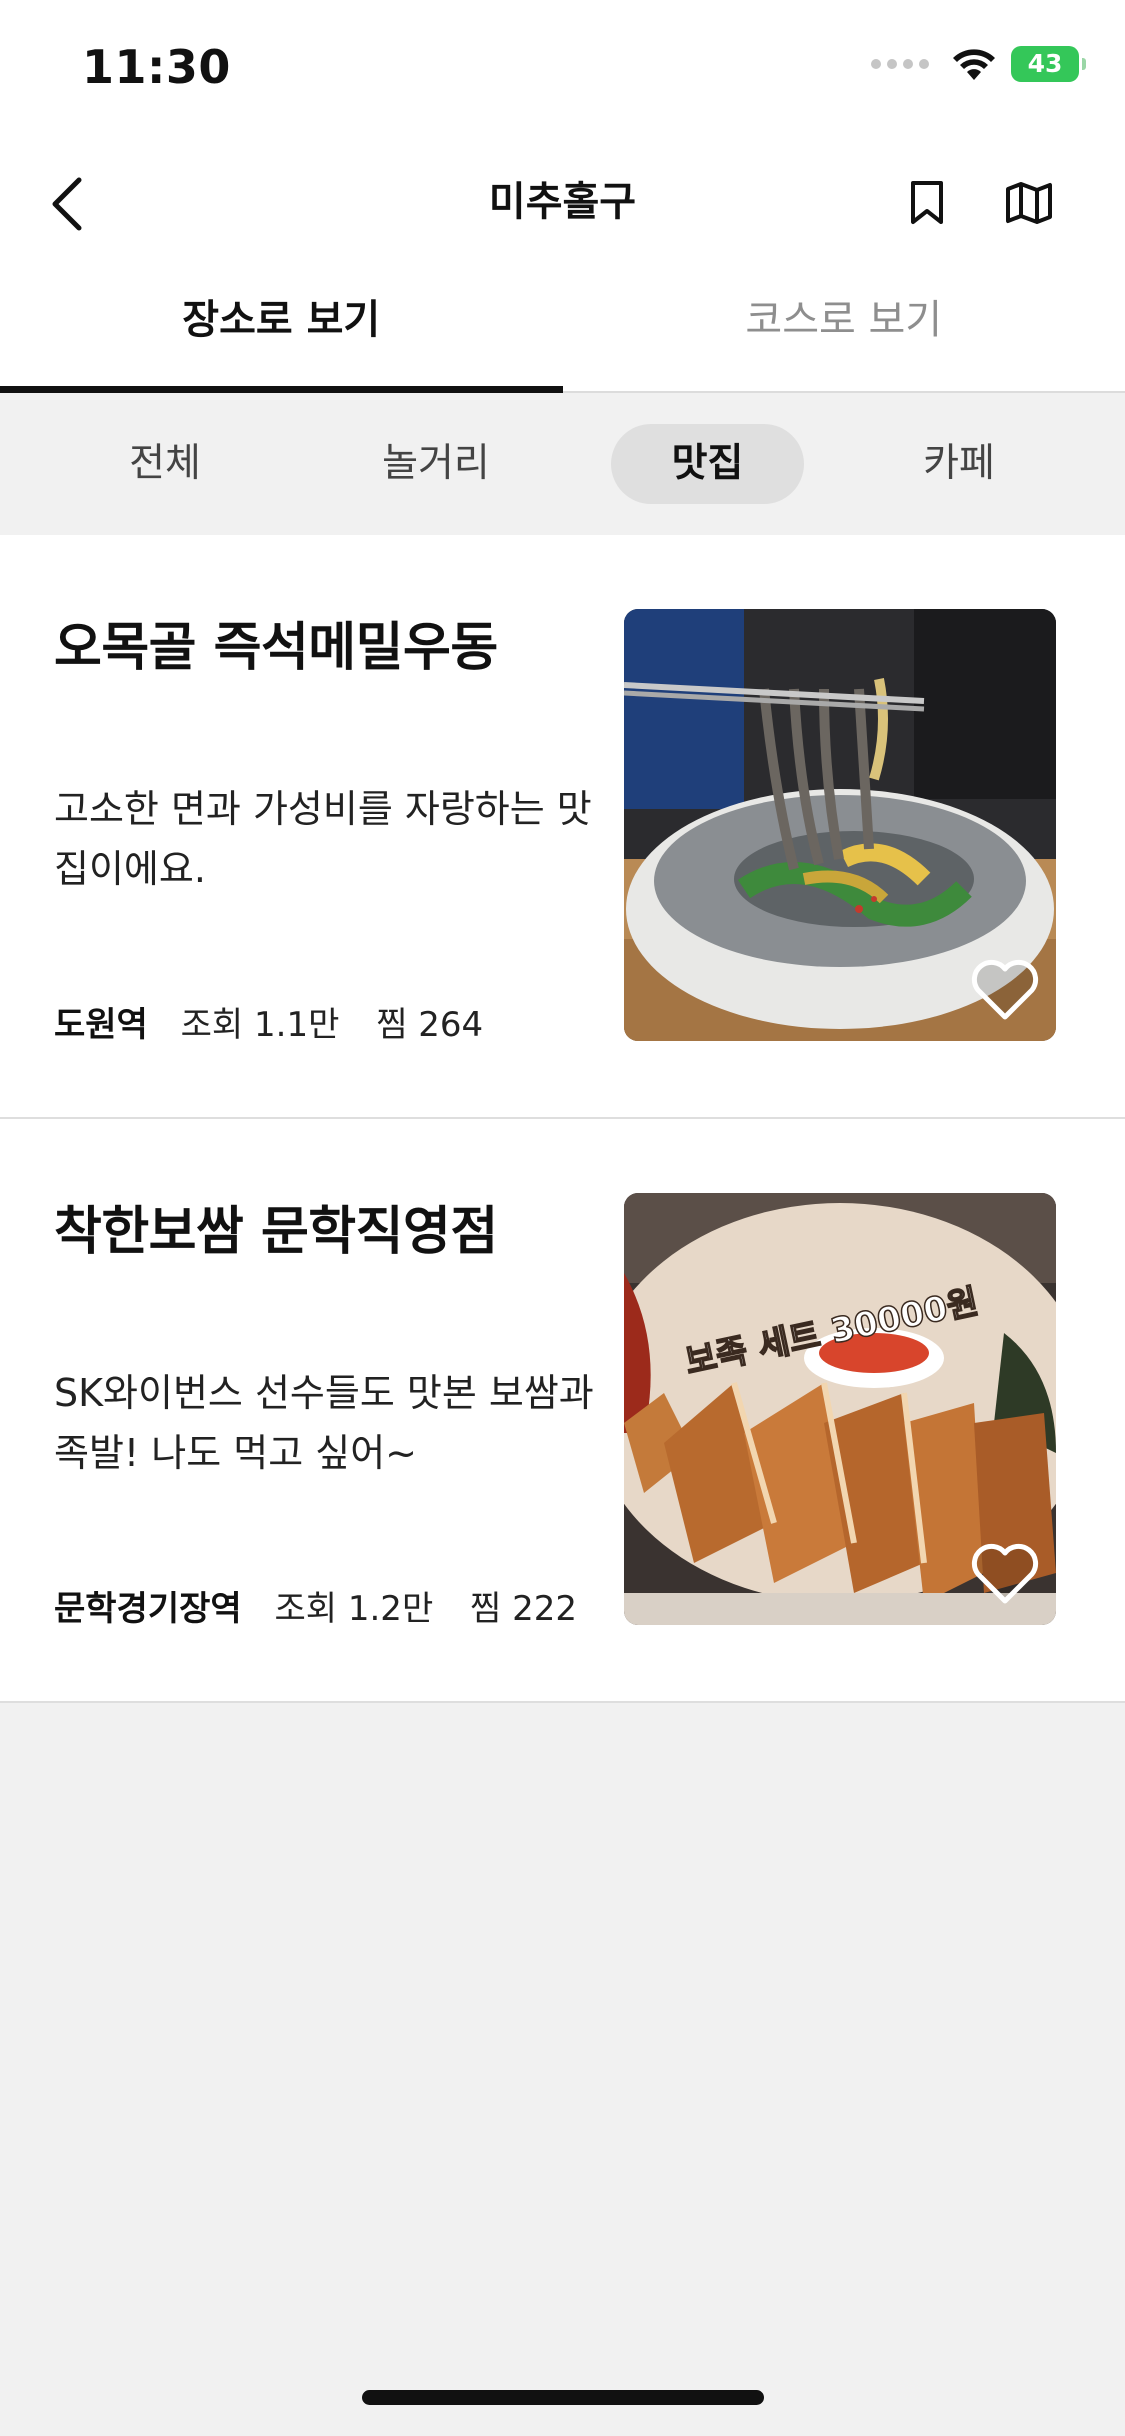  What do you see at coordinates (563, 2397) in the screenshot?
I see `home-indicator` at bounding box center [563, 2397].